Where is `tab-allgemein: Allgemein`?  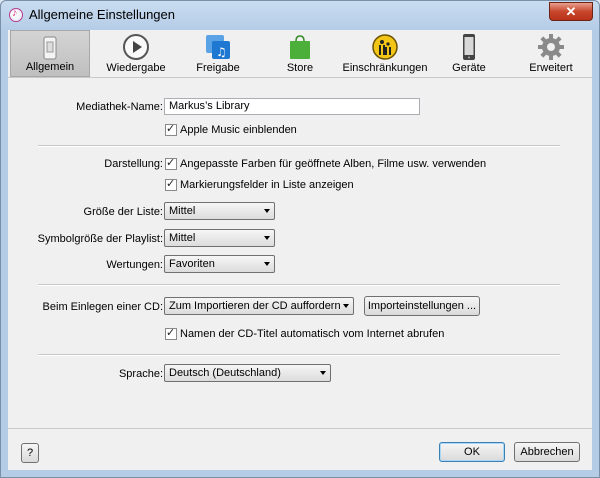 tab-allgemein: Allgemein is located at coordinates (50, 53).